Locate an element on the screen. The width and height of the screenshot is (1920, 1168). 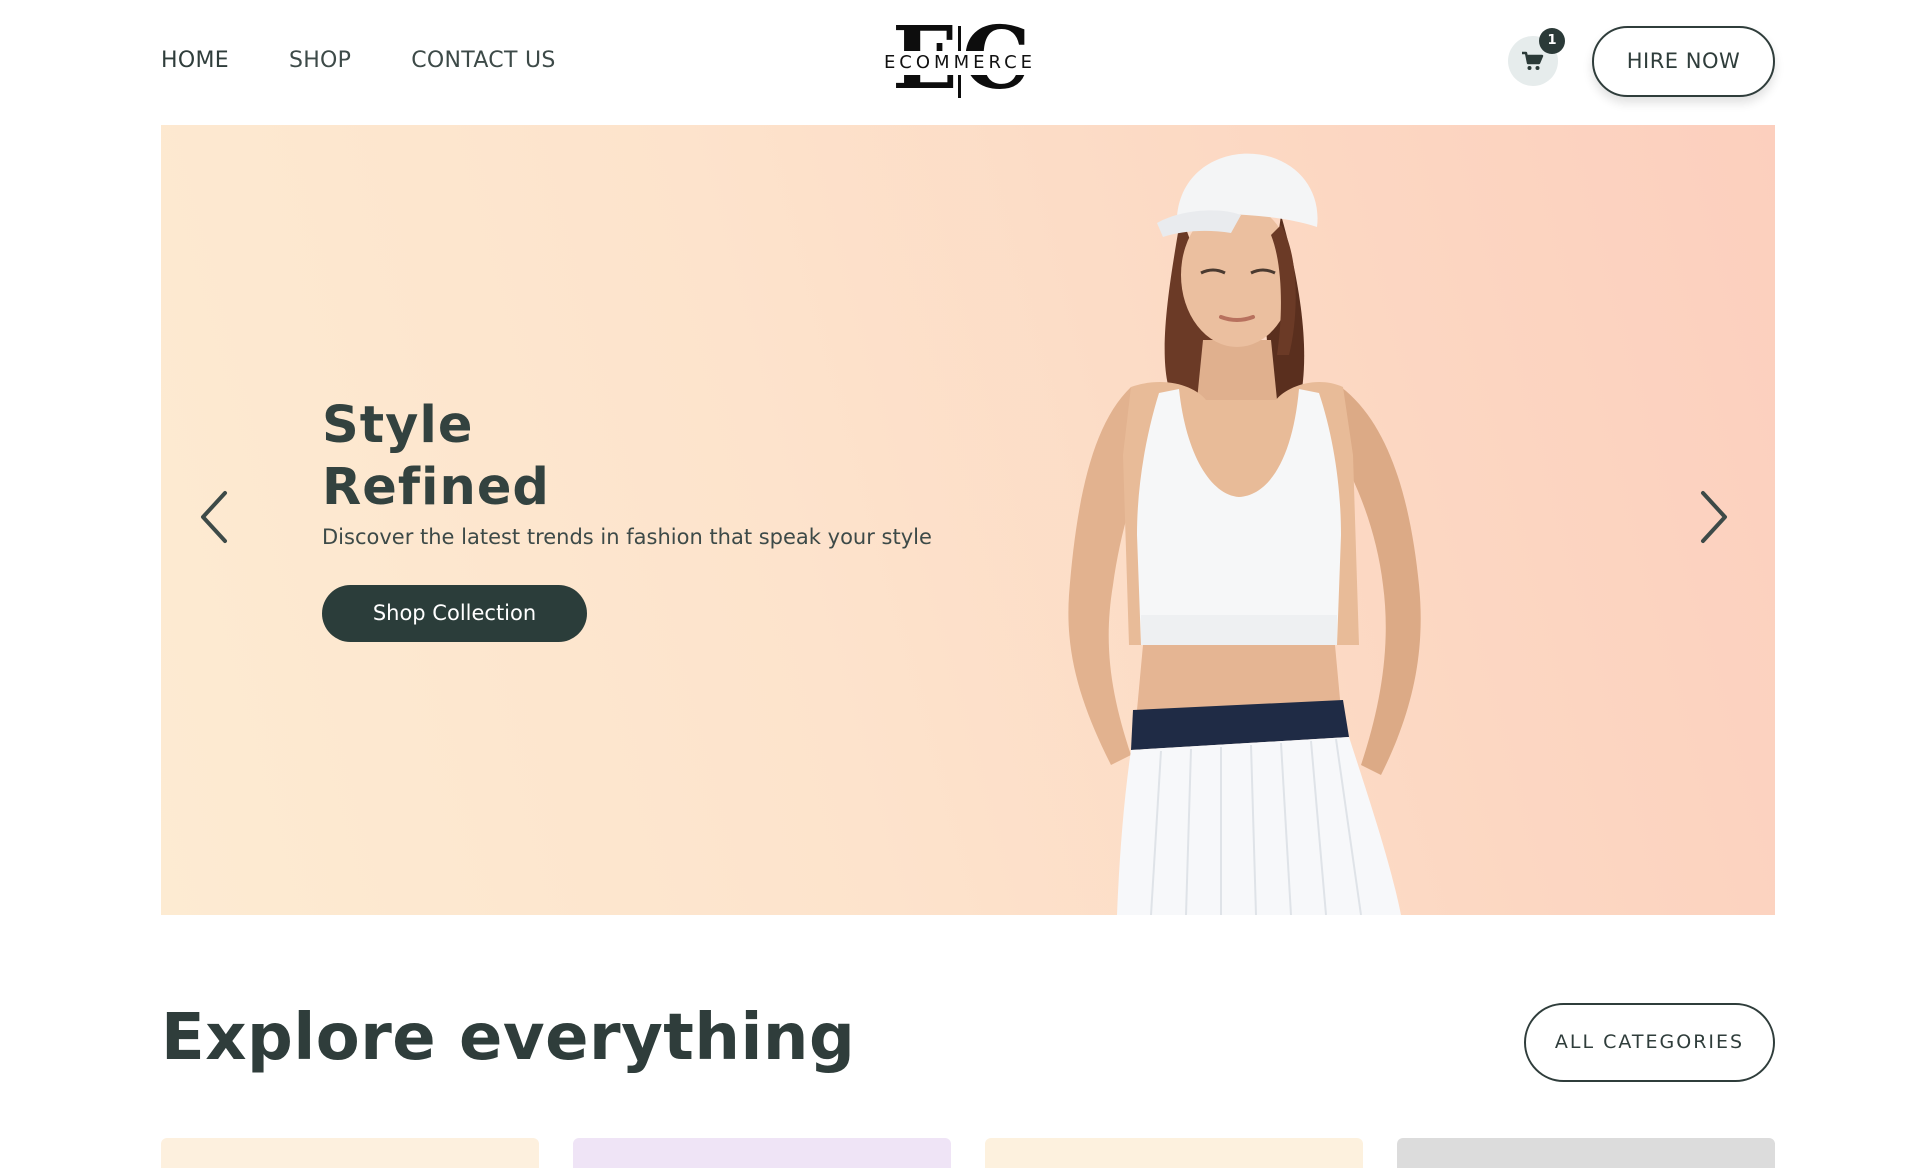
chevron-right-icon is located at coordinates (1714, 517).